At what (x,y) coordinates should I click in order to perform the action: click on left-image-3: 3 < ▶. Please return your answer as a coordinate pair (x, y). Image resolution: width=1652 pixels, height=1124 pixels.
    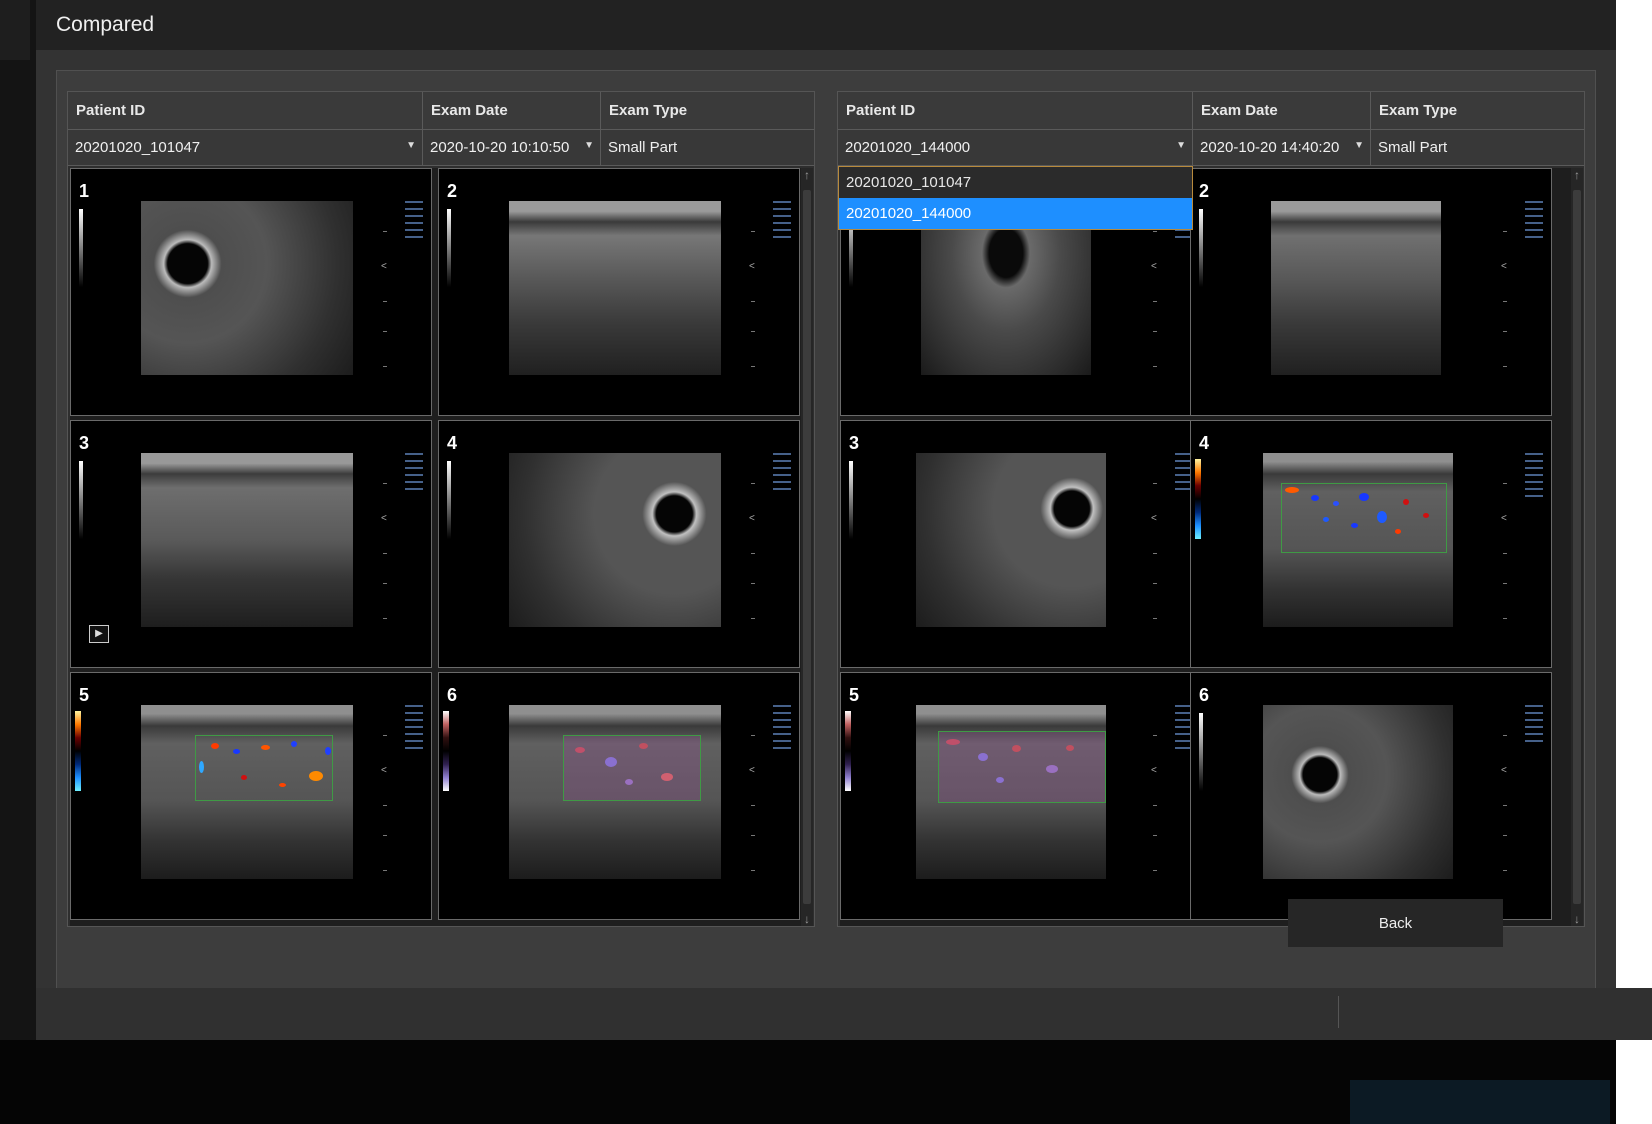
    Looking at the image, I should click on (251, 544).